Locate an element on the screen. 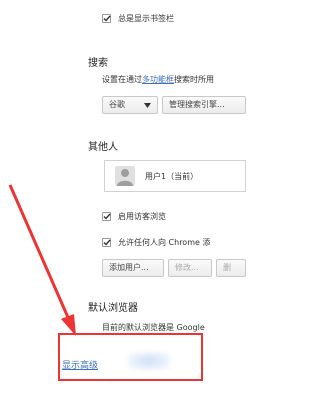 The image size is (320, 404). allow-add-person-label: 允许任何人向 Chrome 添 is located at coordinates (164, 242).